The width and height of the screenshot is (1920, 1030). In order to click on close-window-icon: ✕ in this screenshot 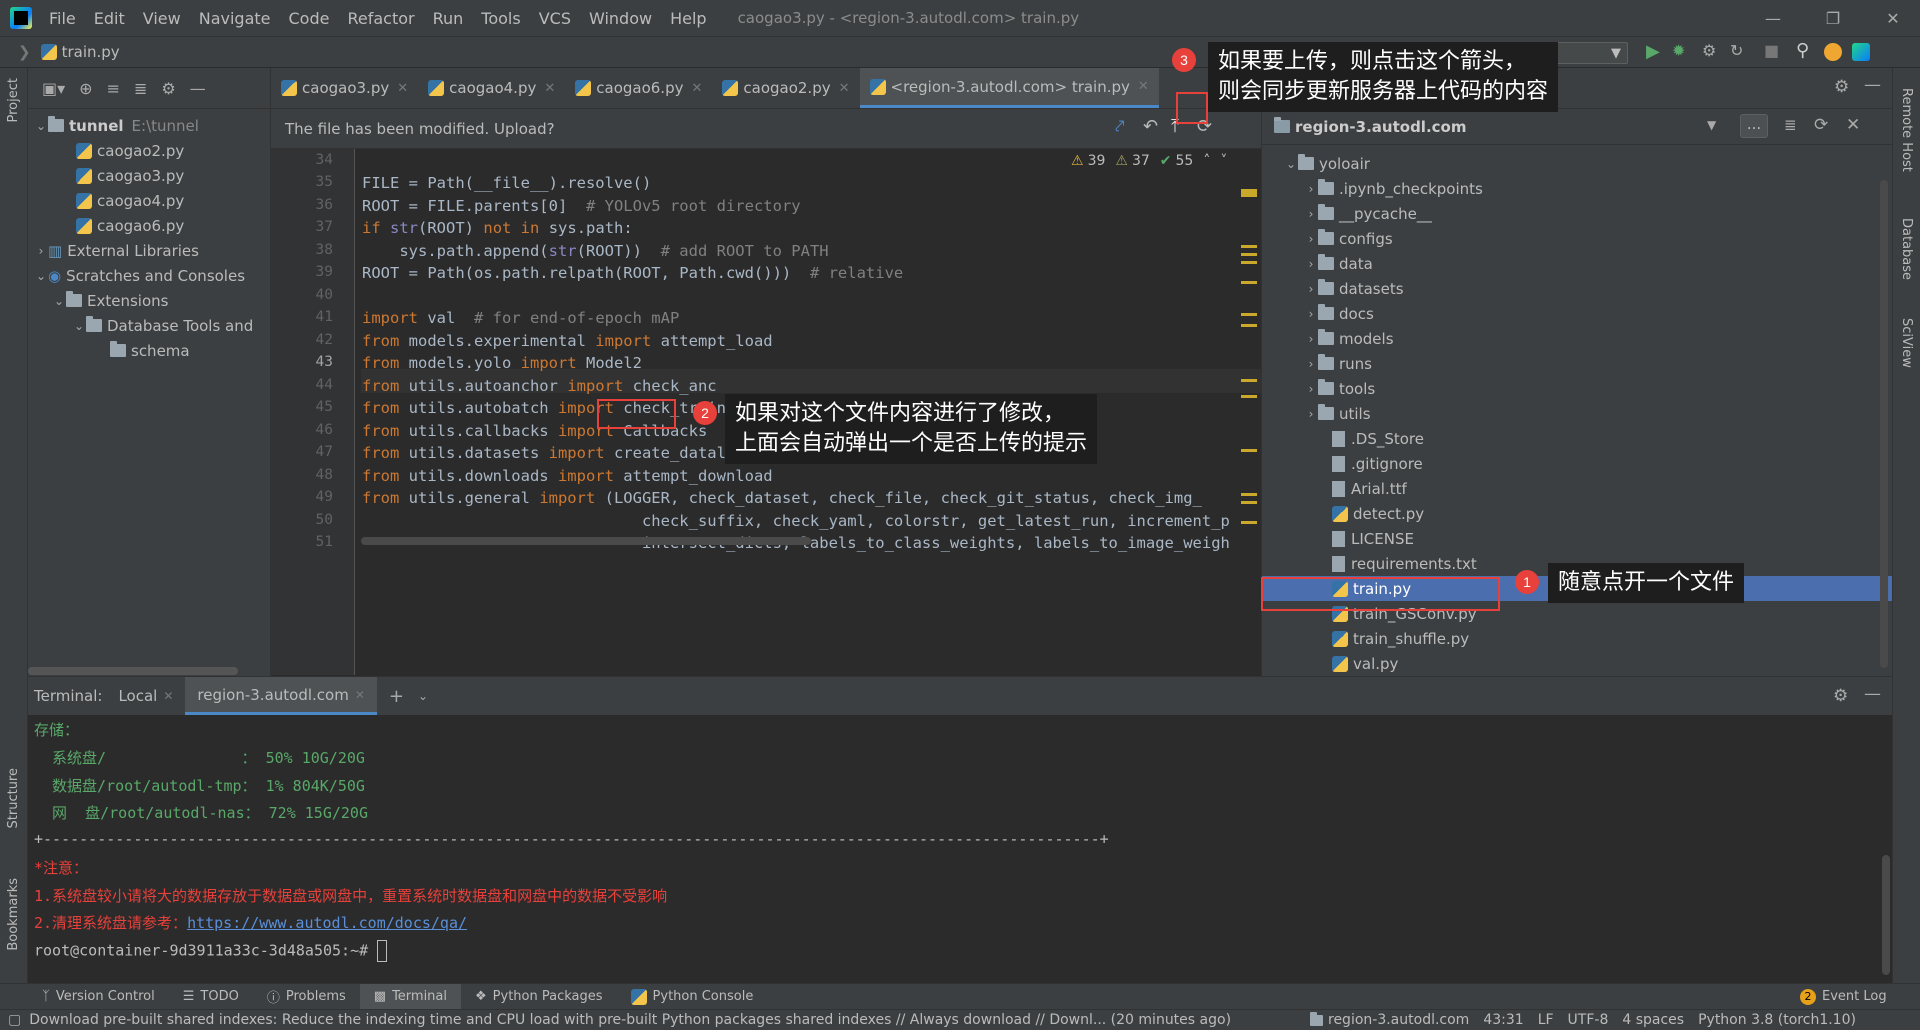, I will do `click(1893, 18)`.